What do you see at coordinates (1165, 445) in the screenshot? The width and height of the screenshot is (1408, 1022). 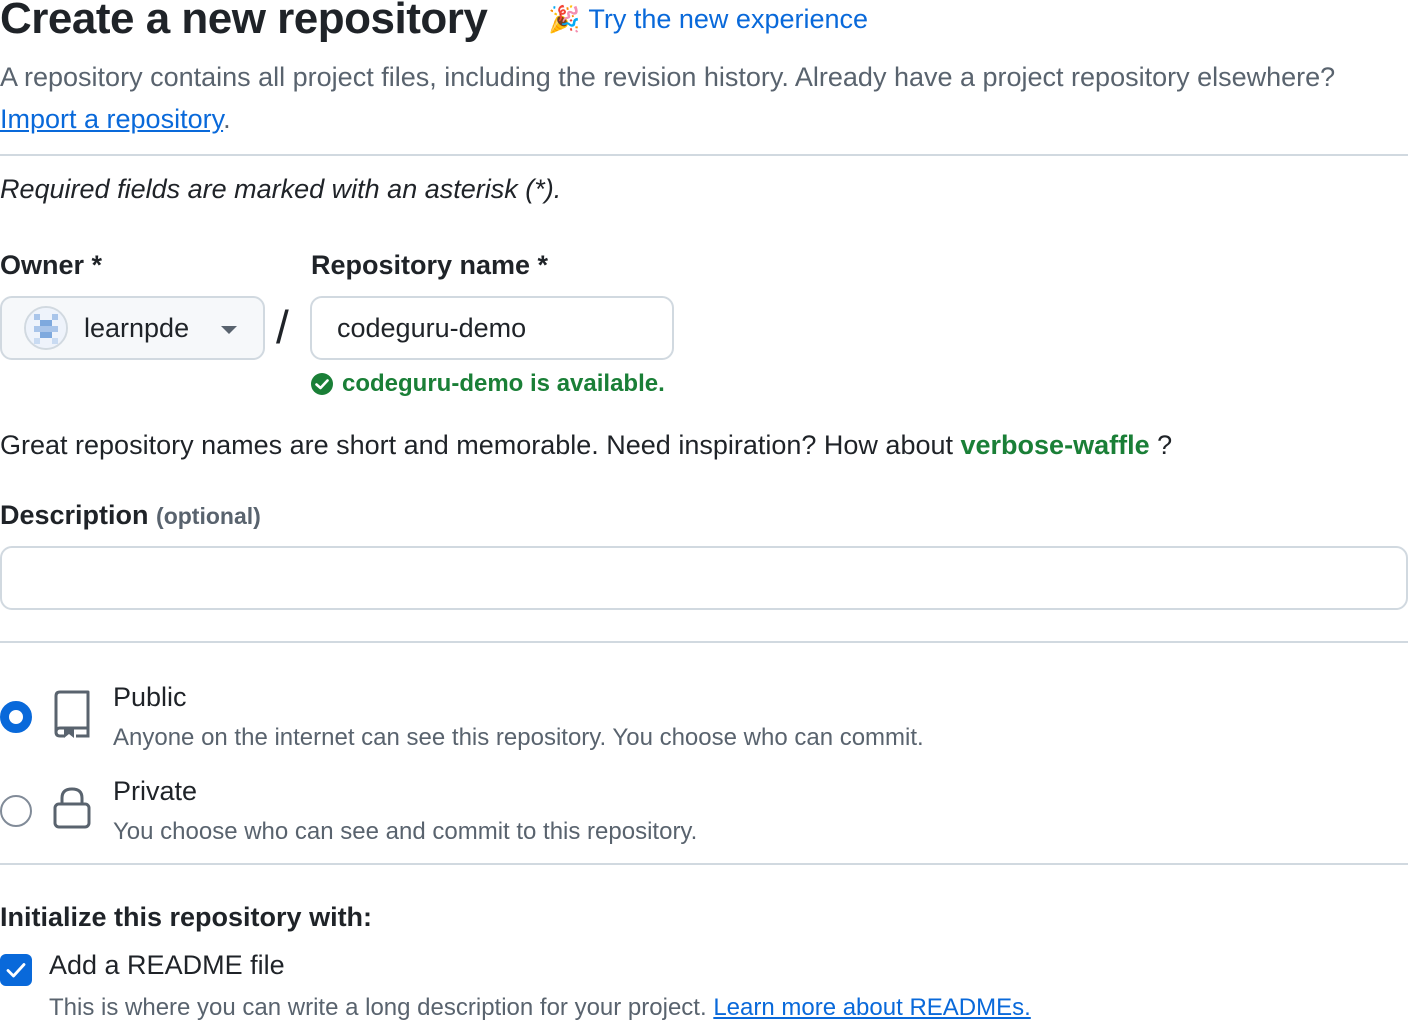 I see `inspiration-end: ?` at bounding box center [1165, 445].